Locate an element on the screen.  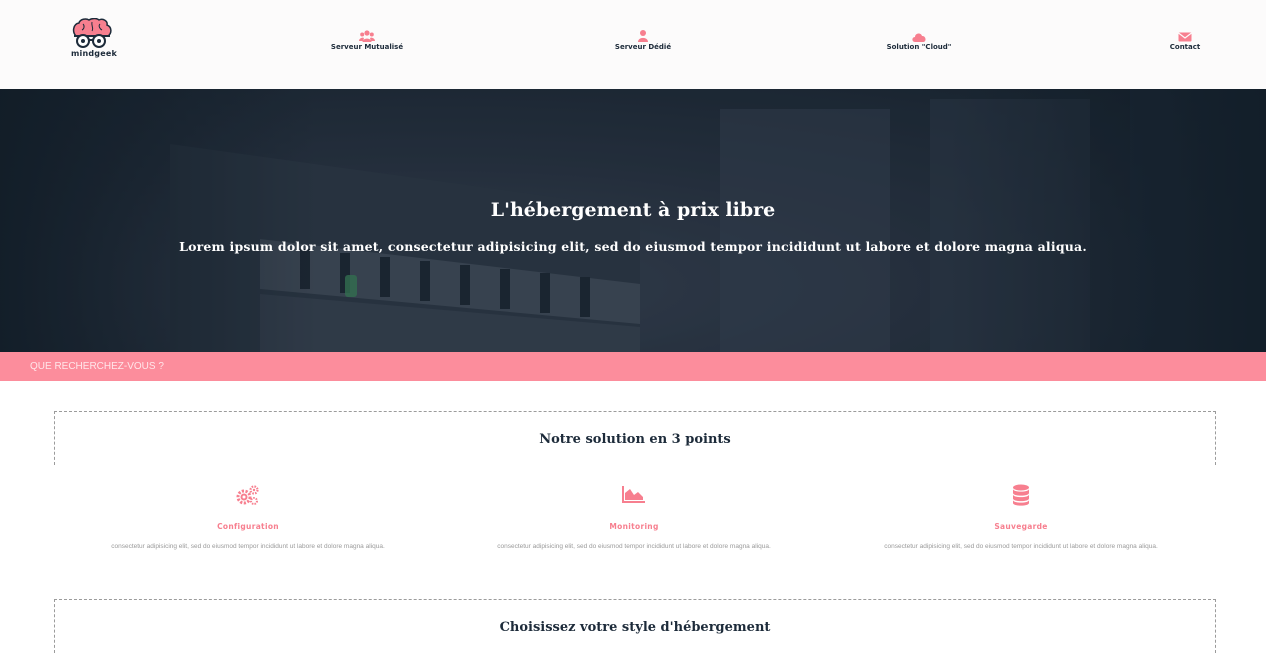
section-title: Choisissez votre style d'hébergement is located at coordinates (635, 627).